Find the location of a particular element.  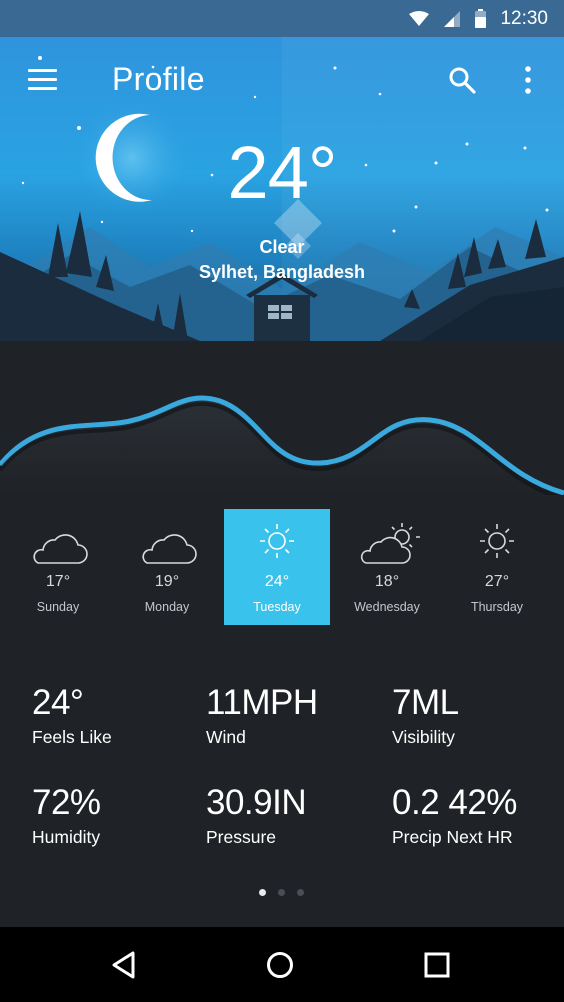

current-location: Sylhet, Bangladesh is located at coordinates (282, 272).